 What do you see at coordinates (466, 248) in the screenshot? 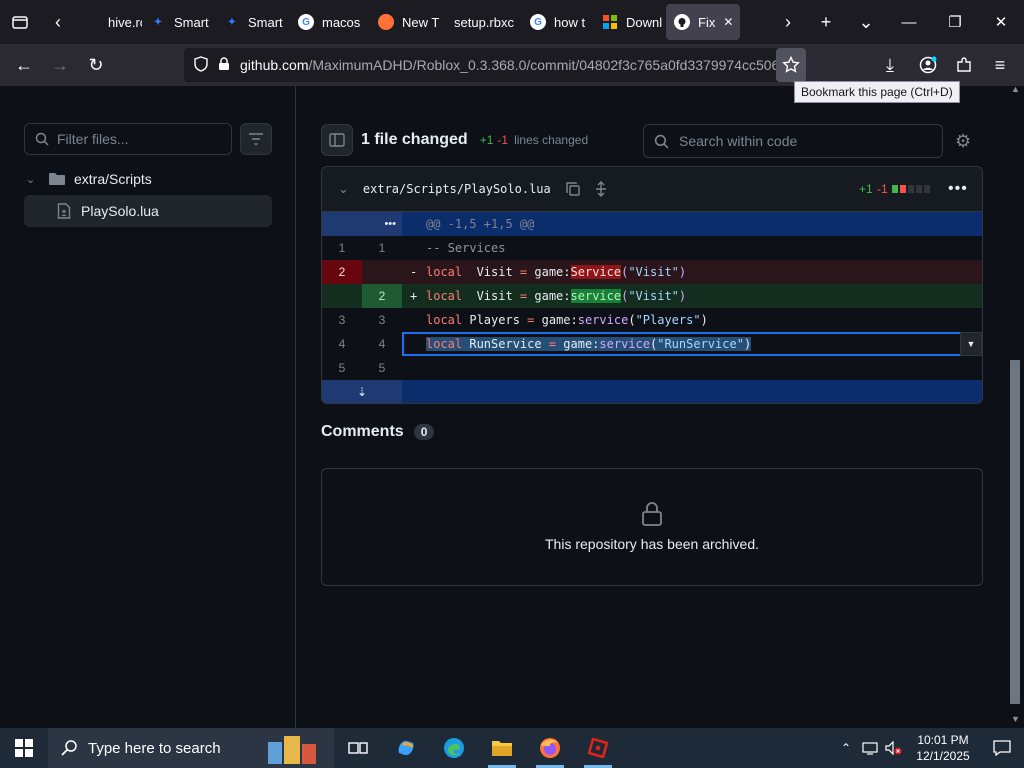
I see `code-token: -- Services` at bounding box center [466, 248].